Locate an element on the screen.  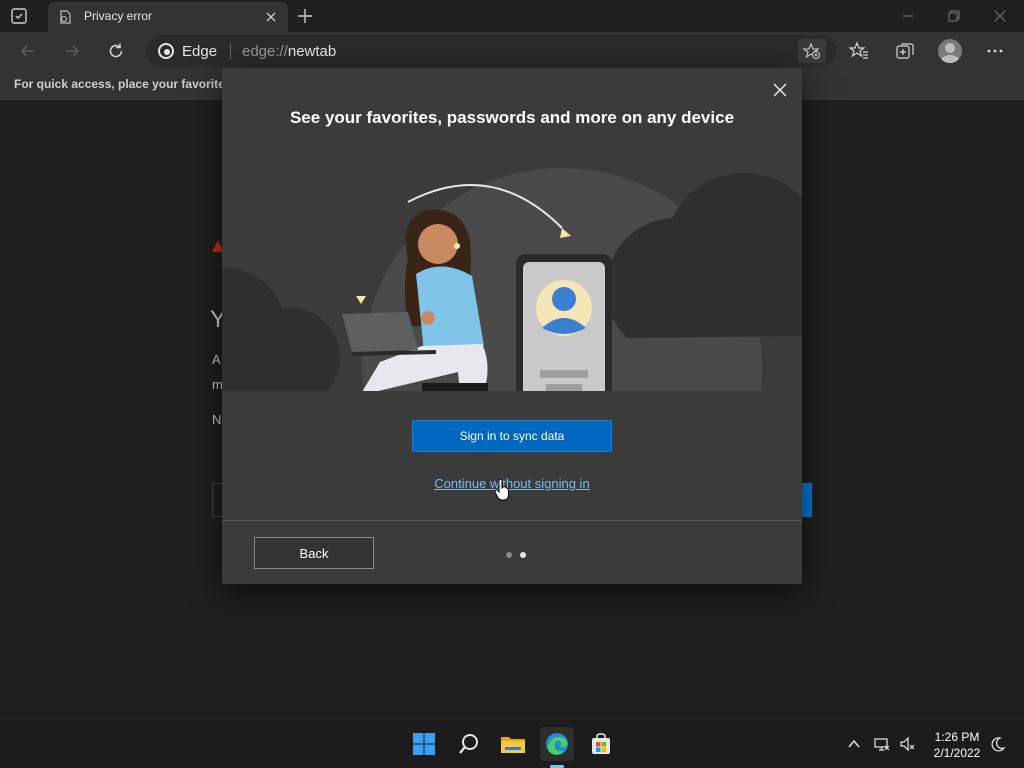
dialog-divider is located at coordinates (512, 520).